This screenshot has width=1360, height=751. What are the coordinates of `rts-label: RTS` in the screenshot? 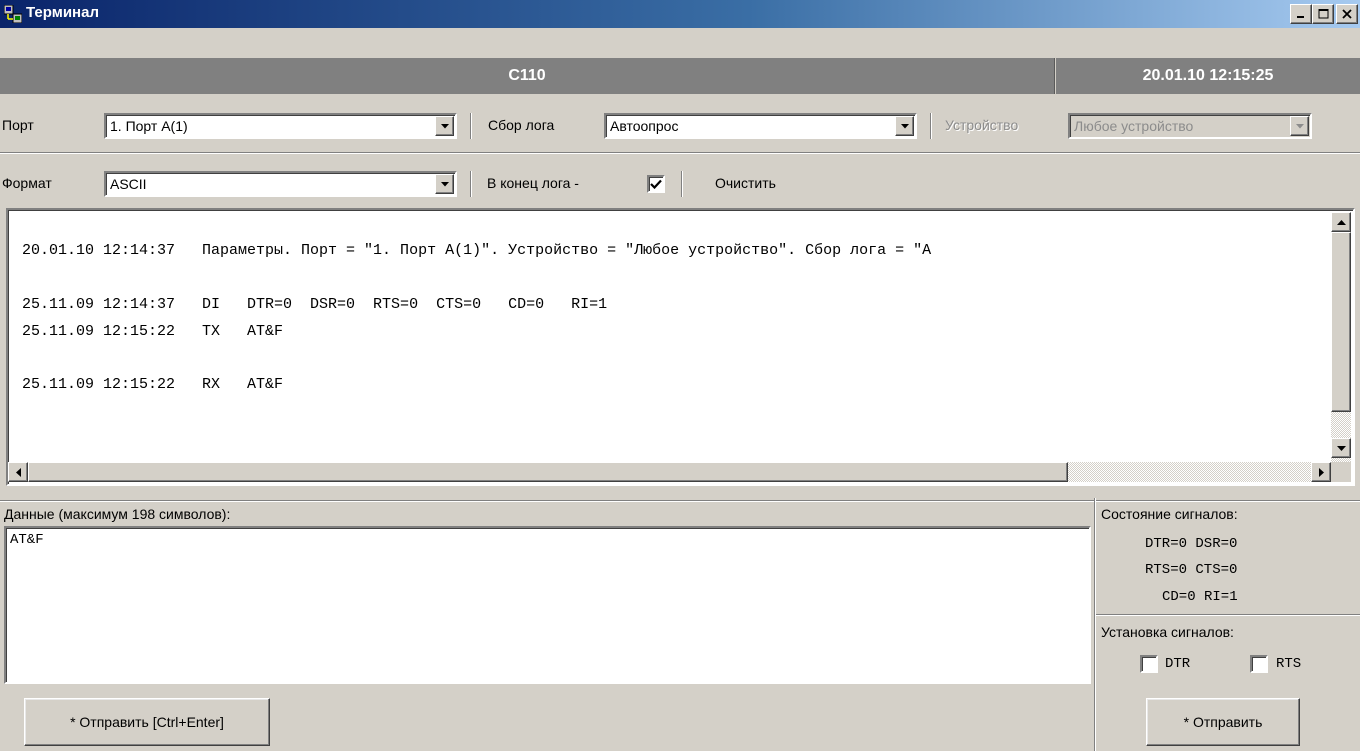 It's located at (1289, 664).